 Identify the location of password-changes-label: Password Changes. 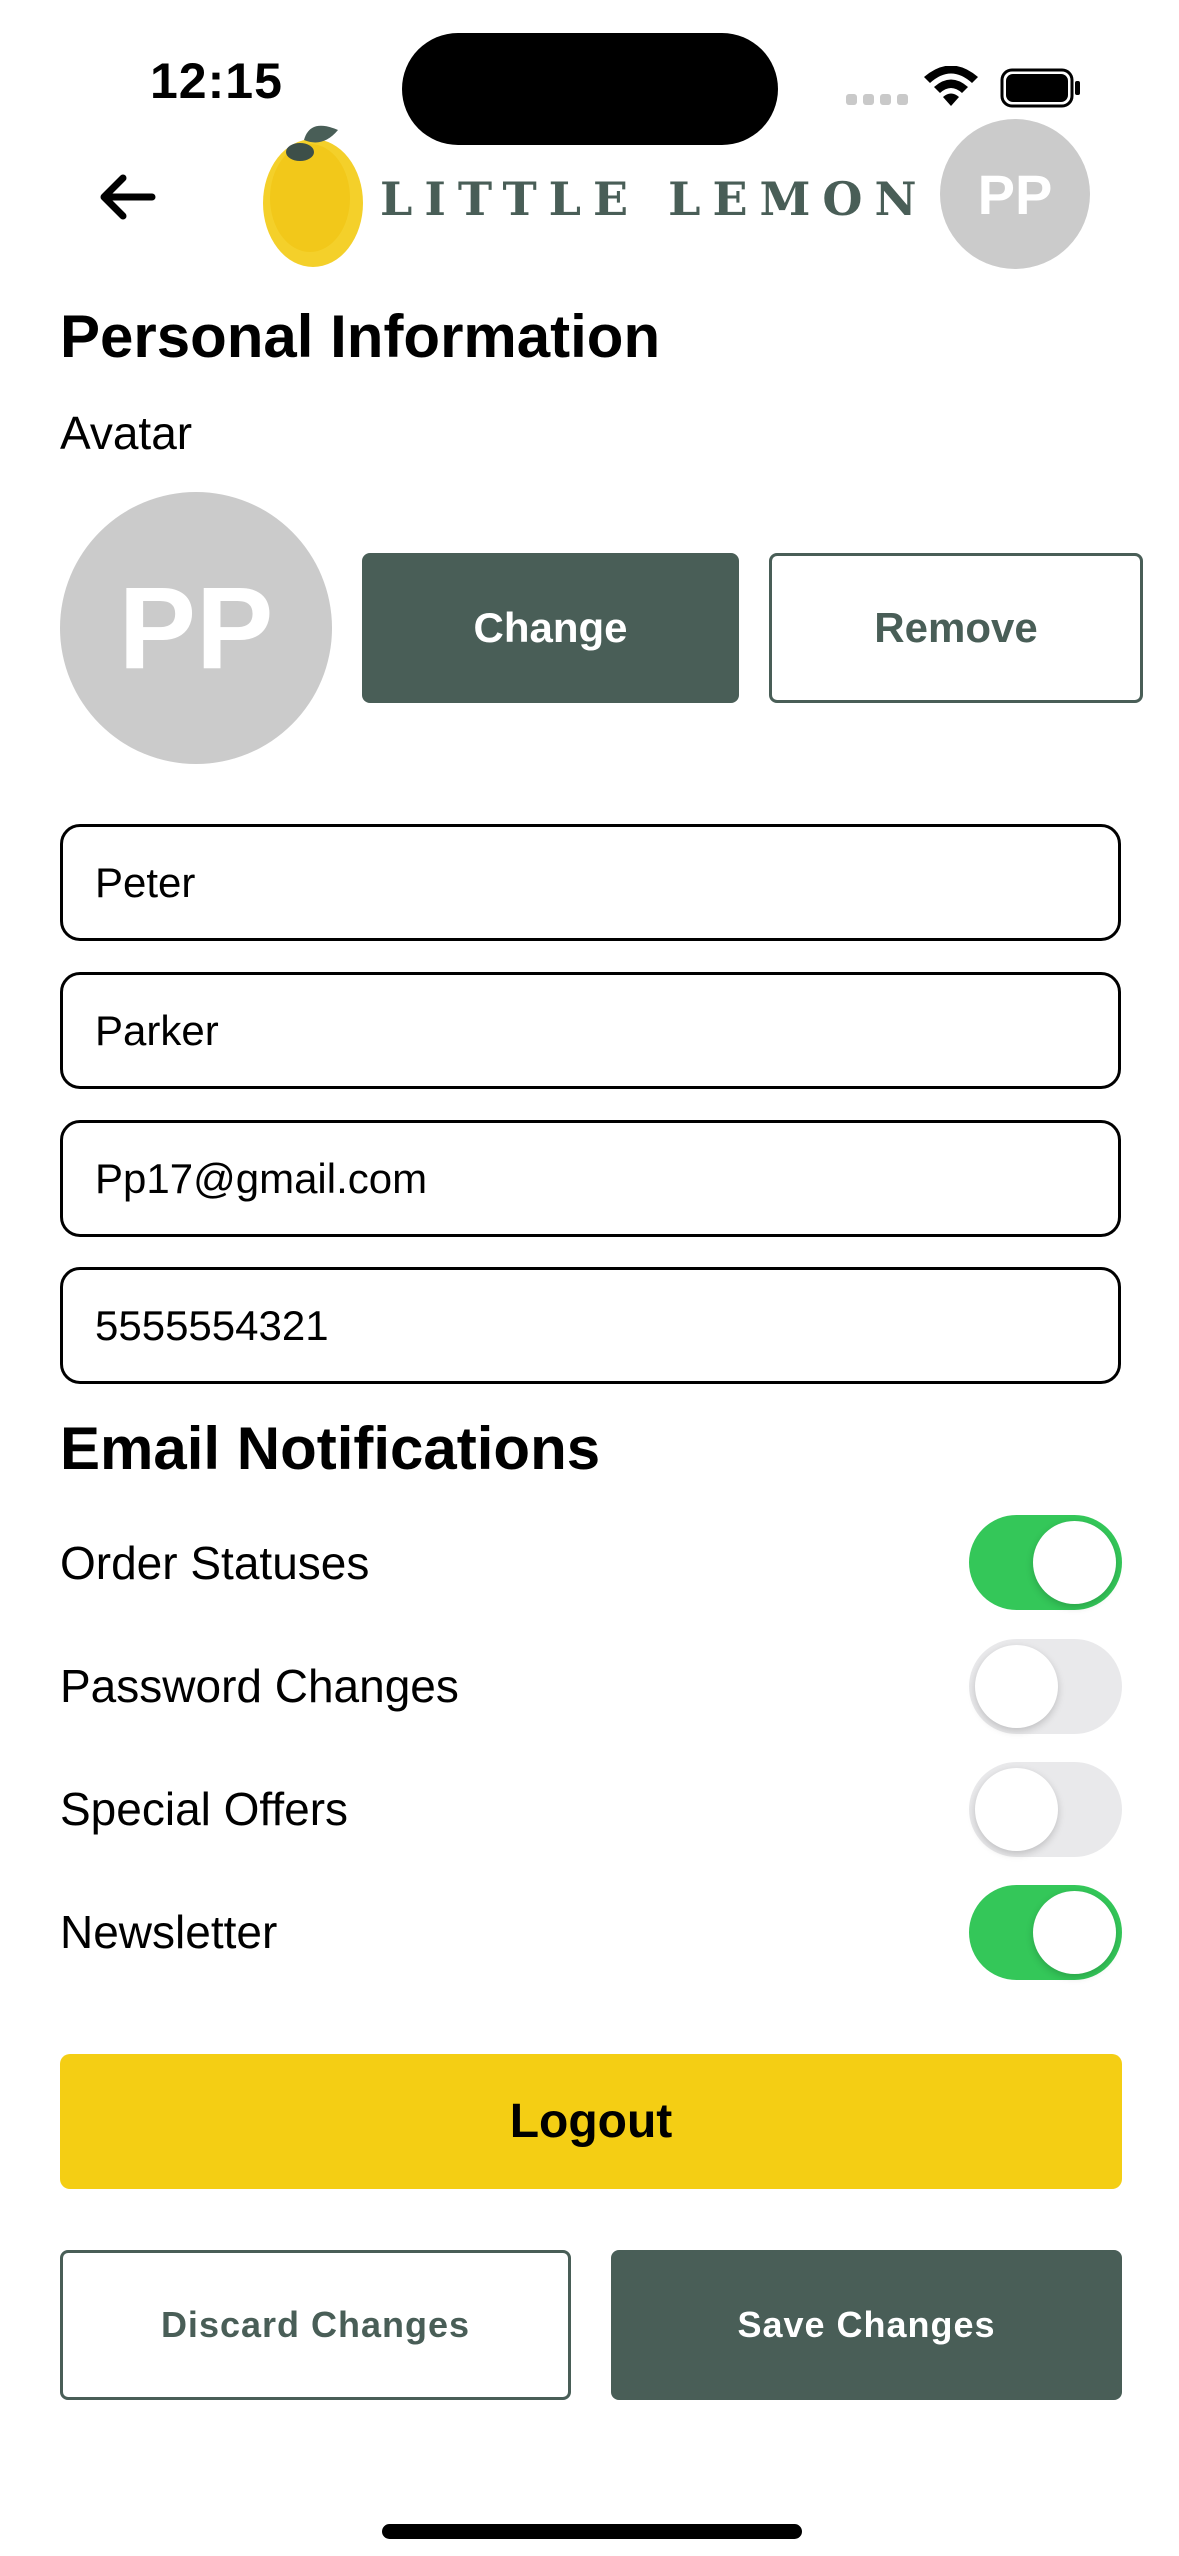
(259, 1686).